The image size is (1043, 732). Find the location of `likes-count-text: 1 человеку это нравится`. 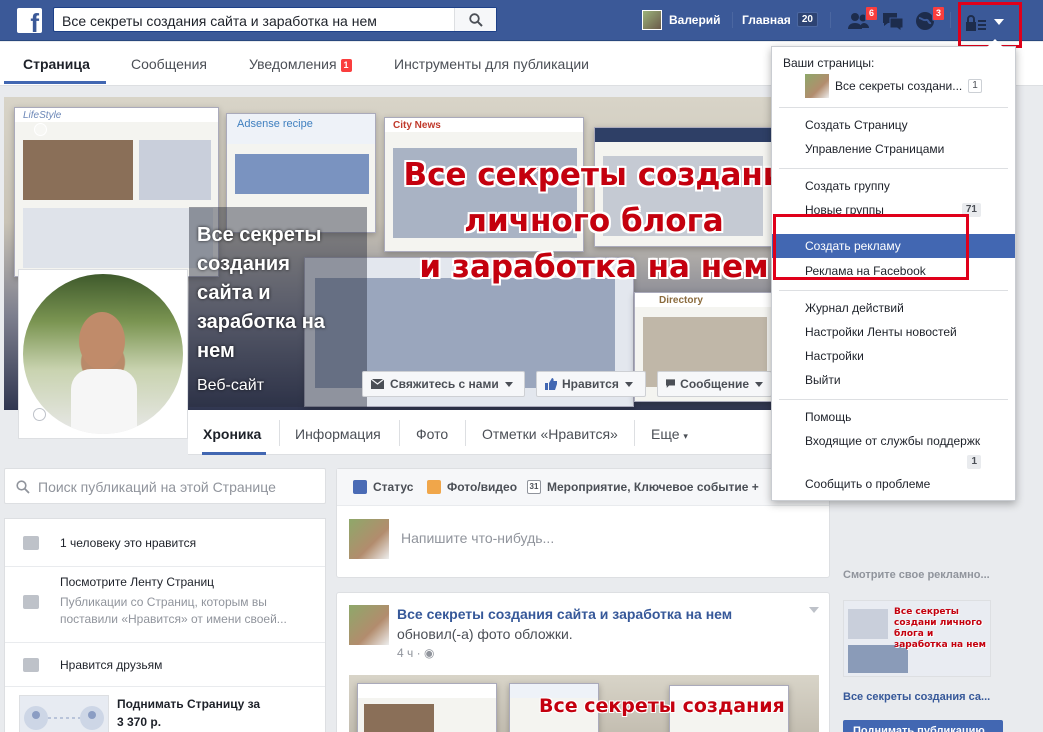

likes-count-text: 1 человеку это нравится is located at coordinates (128, 543).